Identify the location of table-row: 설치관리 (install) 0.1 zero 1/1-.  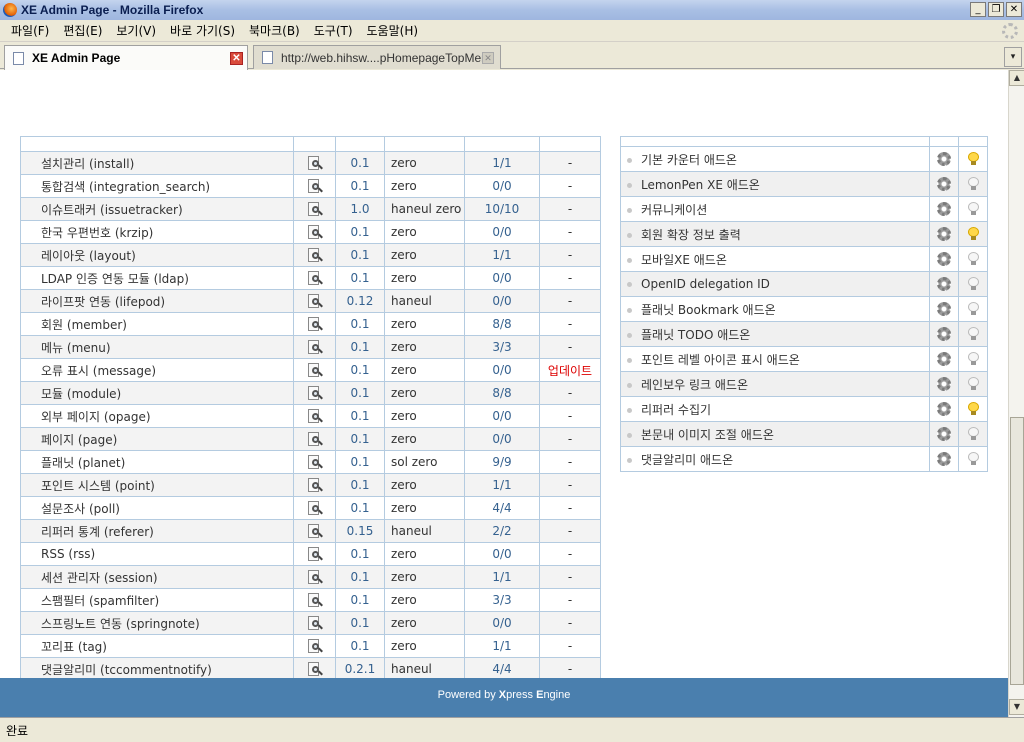
(310, 163).